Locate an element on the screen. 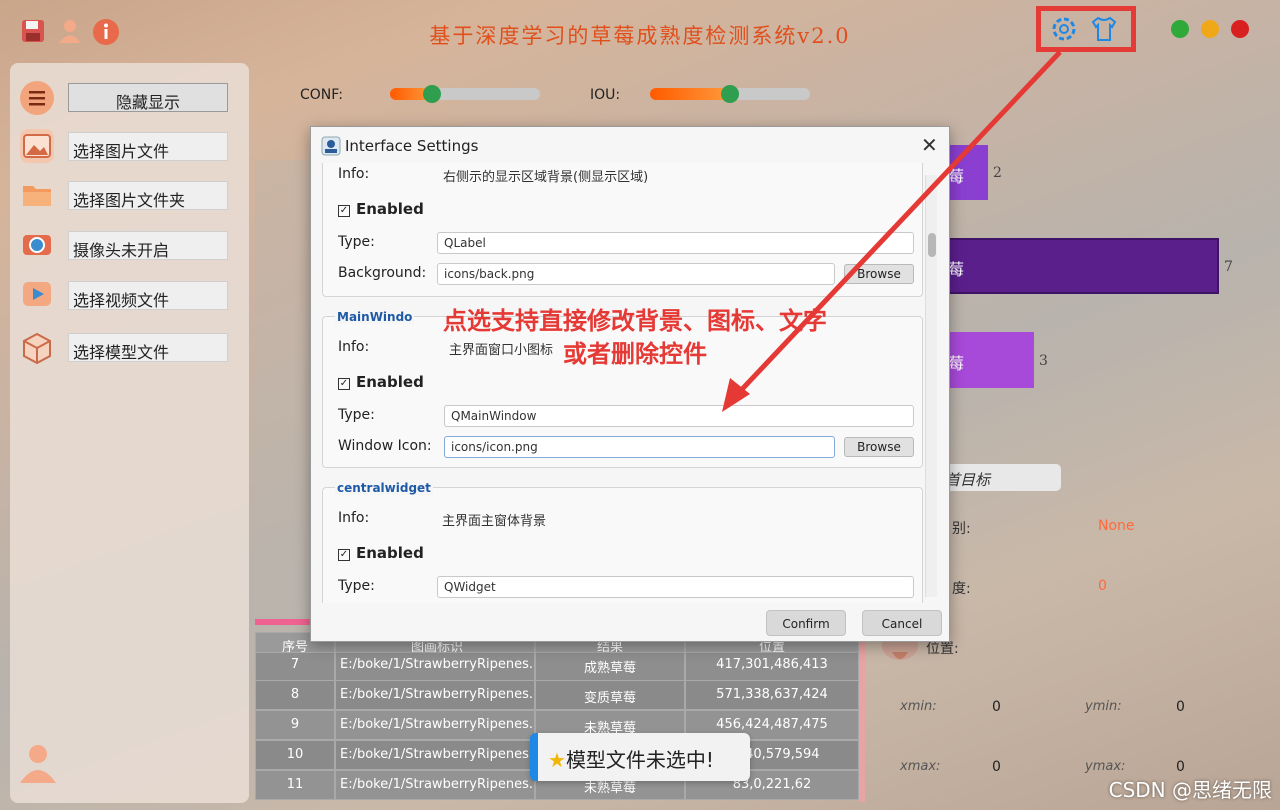 This screenshot has height=810, width=1280. xmax-value: 0 is located at coordinates (996, 767).